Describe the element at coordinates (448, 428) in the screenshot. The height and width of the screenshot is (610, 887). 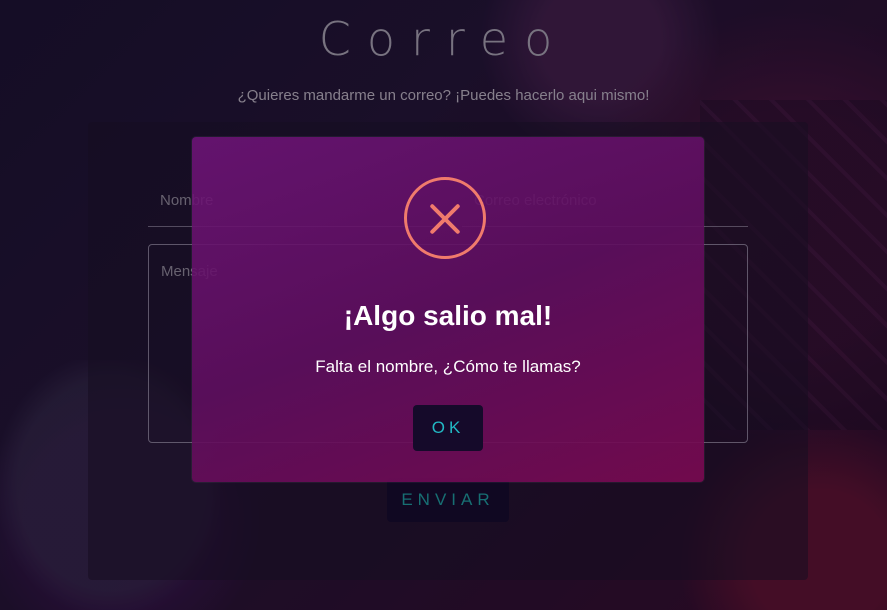
I see `ok-button: OK` at that location.